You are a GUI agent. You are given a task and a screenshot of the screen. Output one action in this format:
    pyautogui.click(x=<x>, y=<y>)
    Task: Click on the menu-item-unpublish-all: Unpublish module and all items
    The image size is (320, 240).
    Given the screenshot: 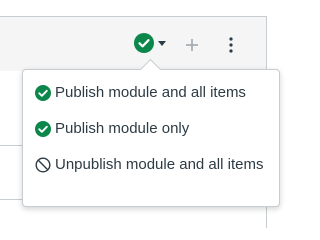 What is the action you would take?
    pyautogui.click(x=150, y=164)
    